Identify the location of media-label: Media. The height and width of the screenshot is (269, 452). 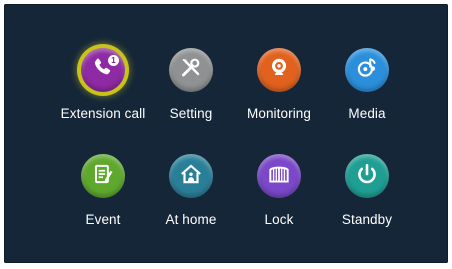
(367, 113).